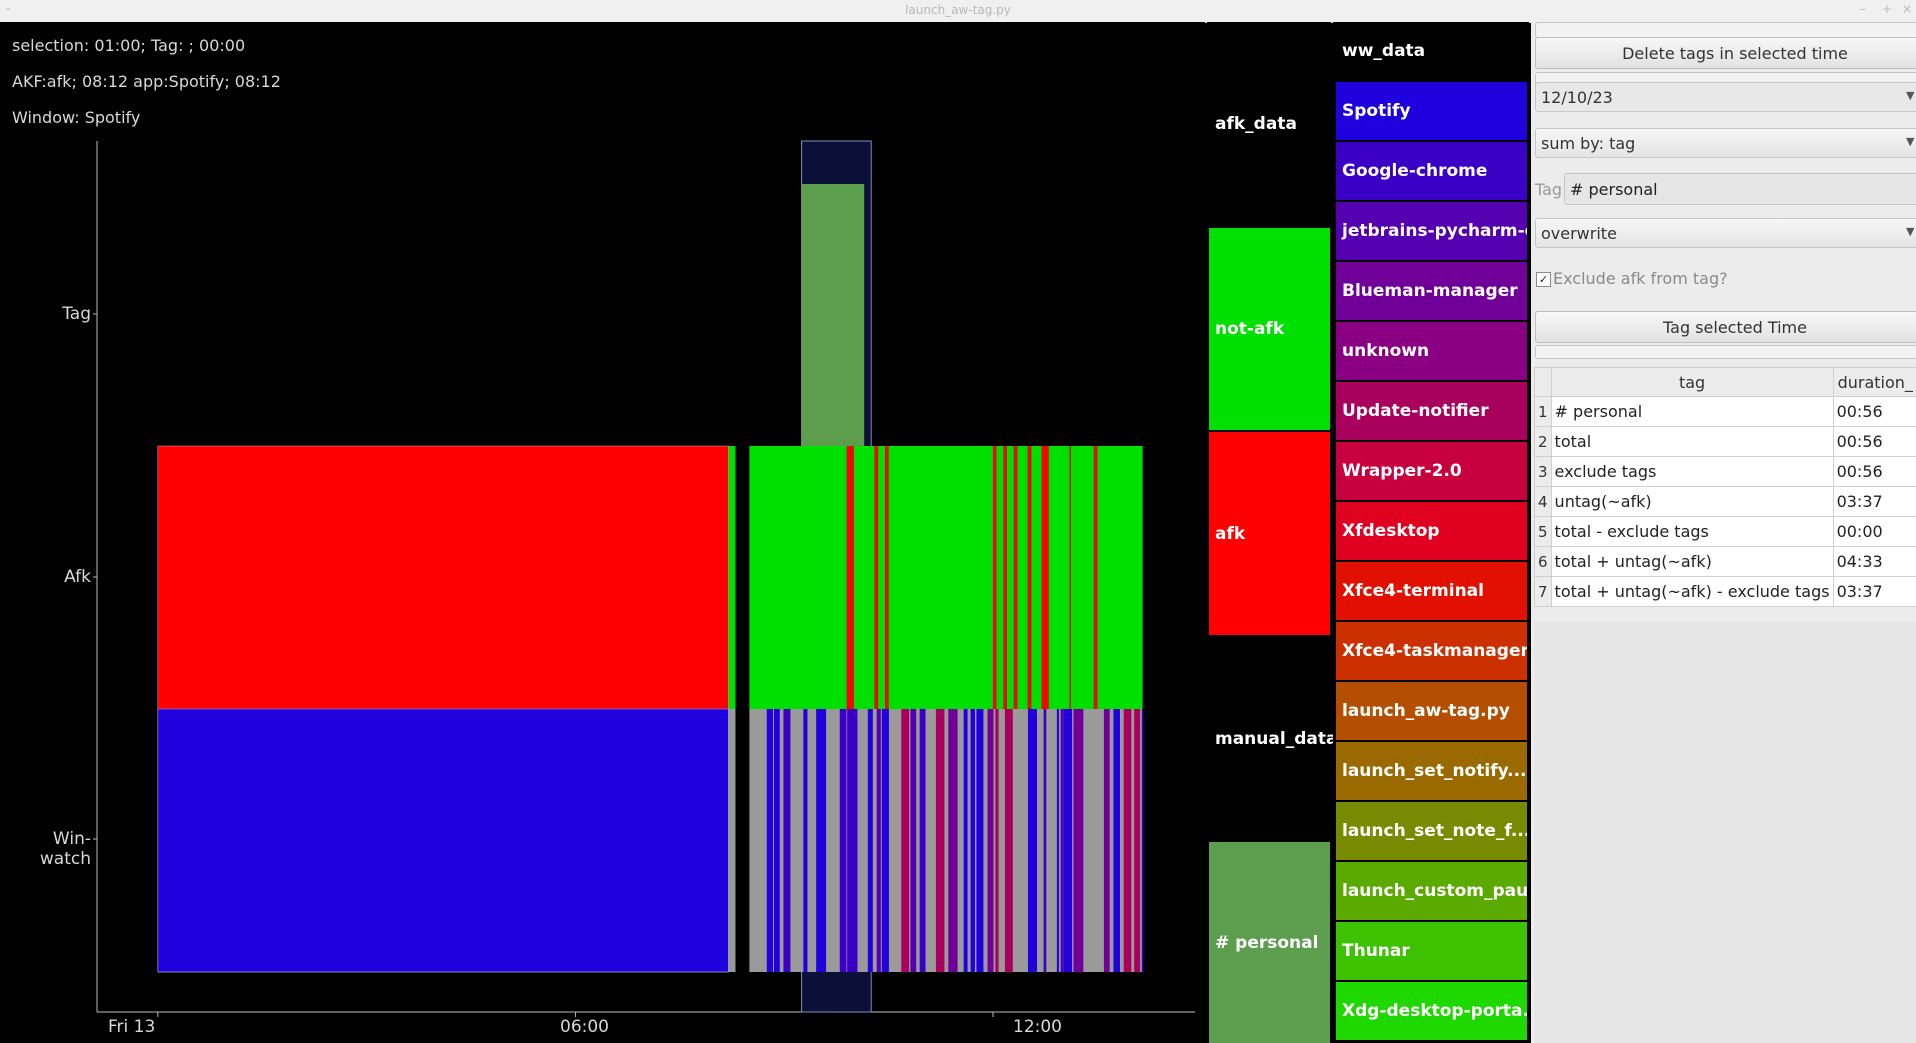 The image size is (1916, 1043). I want to click on date-value: 12/10/23, so click(1577, 97).